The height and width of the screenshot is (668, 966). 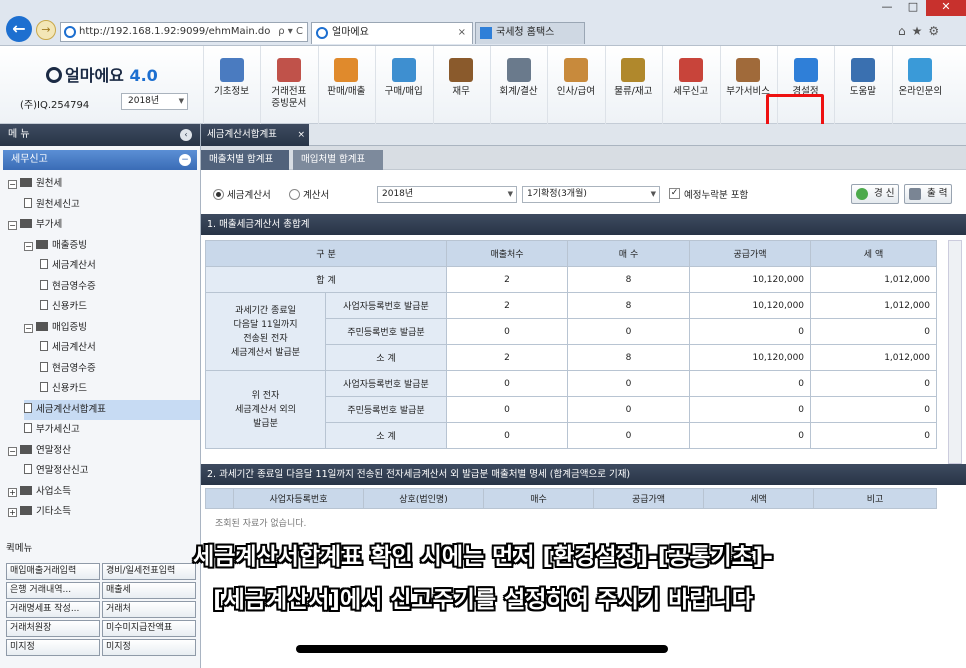 What do you see at coordinates (186, 135) in the screenshot?
I see `collapse-icon: ‹` at bounding box center [186, 135].